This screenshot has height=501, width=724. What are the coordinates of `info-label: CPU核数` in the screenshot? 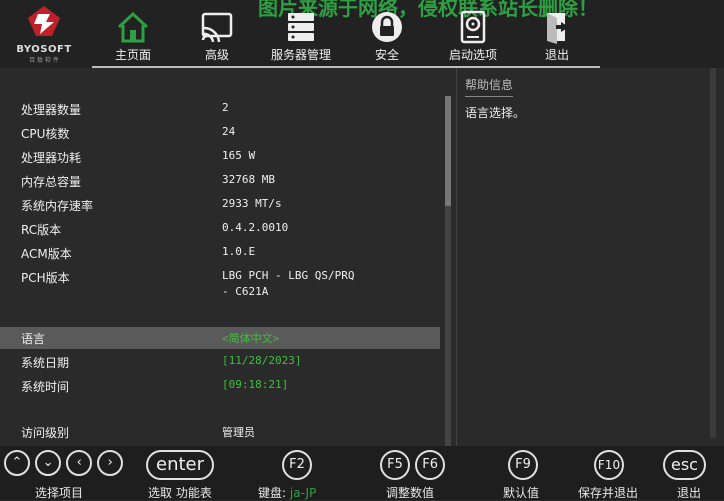 It's located at (45, 134).